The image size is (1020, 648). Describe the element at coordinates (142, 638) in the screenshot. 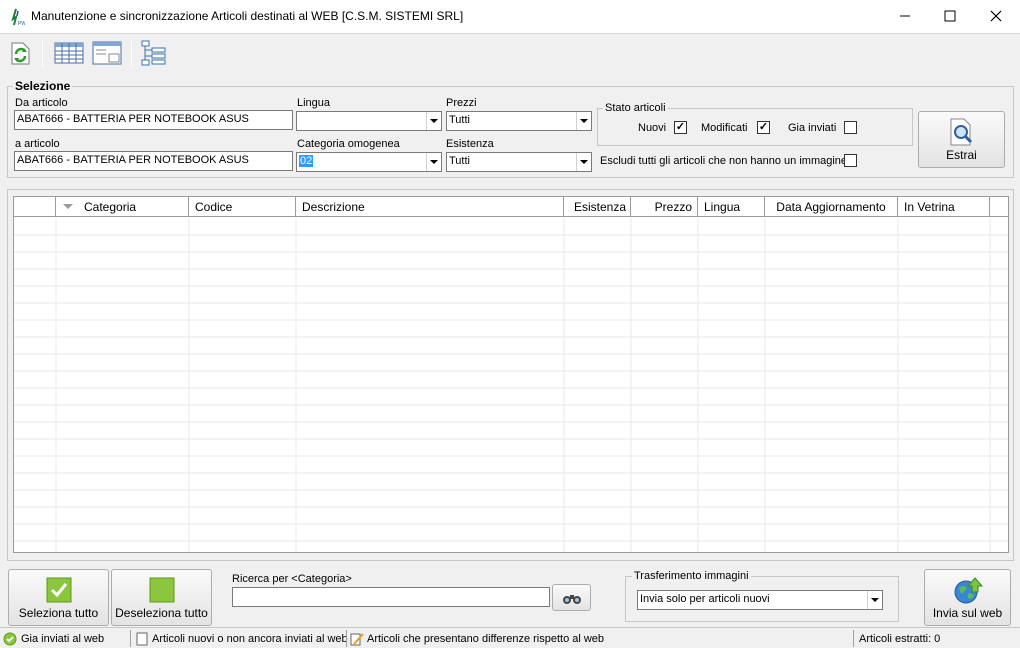

I see `blank-page-icon` at that location.